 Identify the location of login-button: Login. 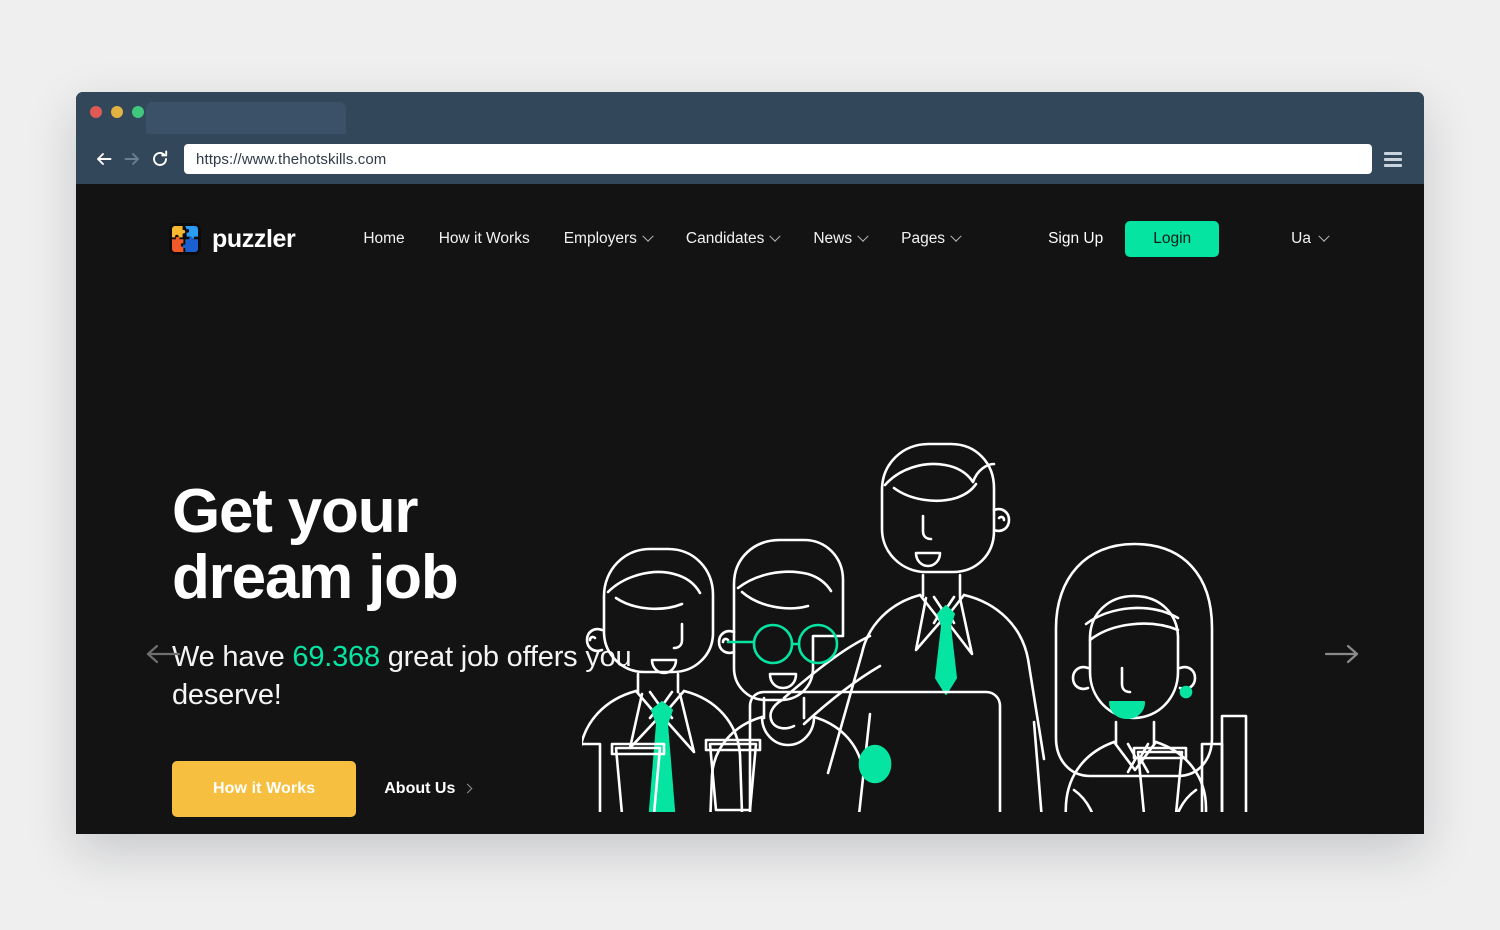
(1172, 239).